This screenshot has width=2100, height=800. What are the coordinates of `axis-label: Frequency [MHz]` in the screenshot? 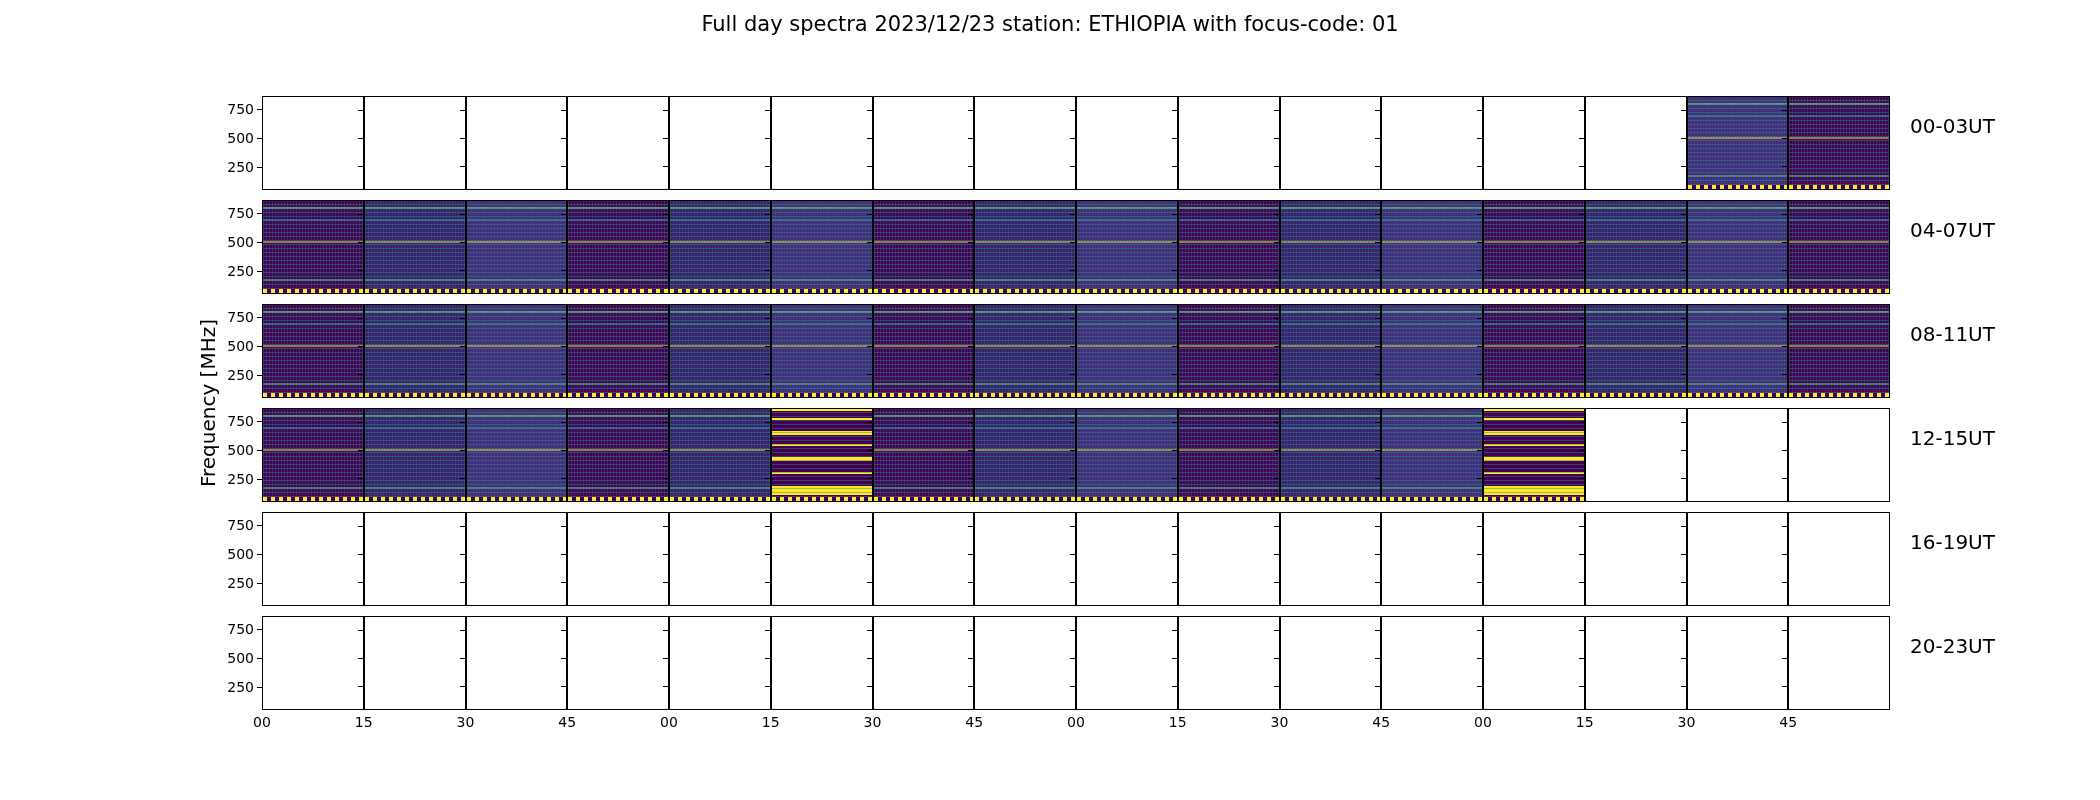 It's located at (208, 403).